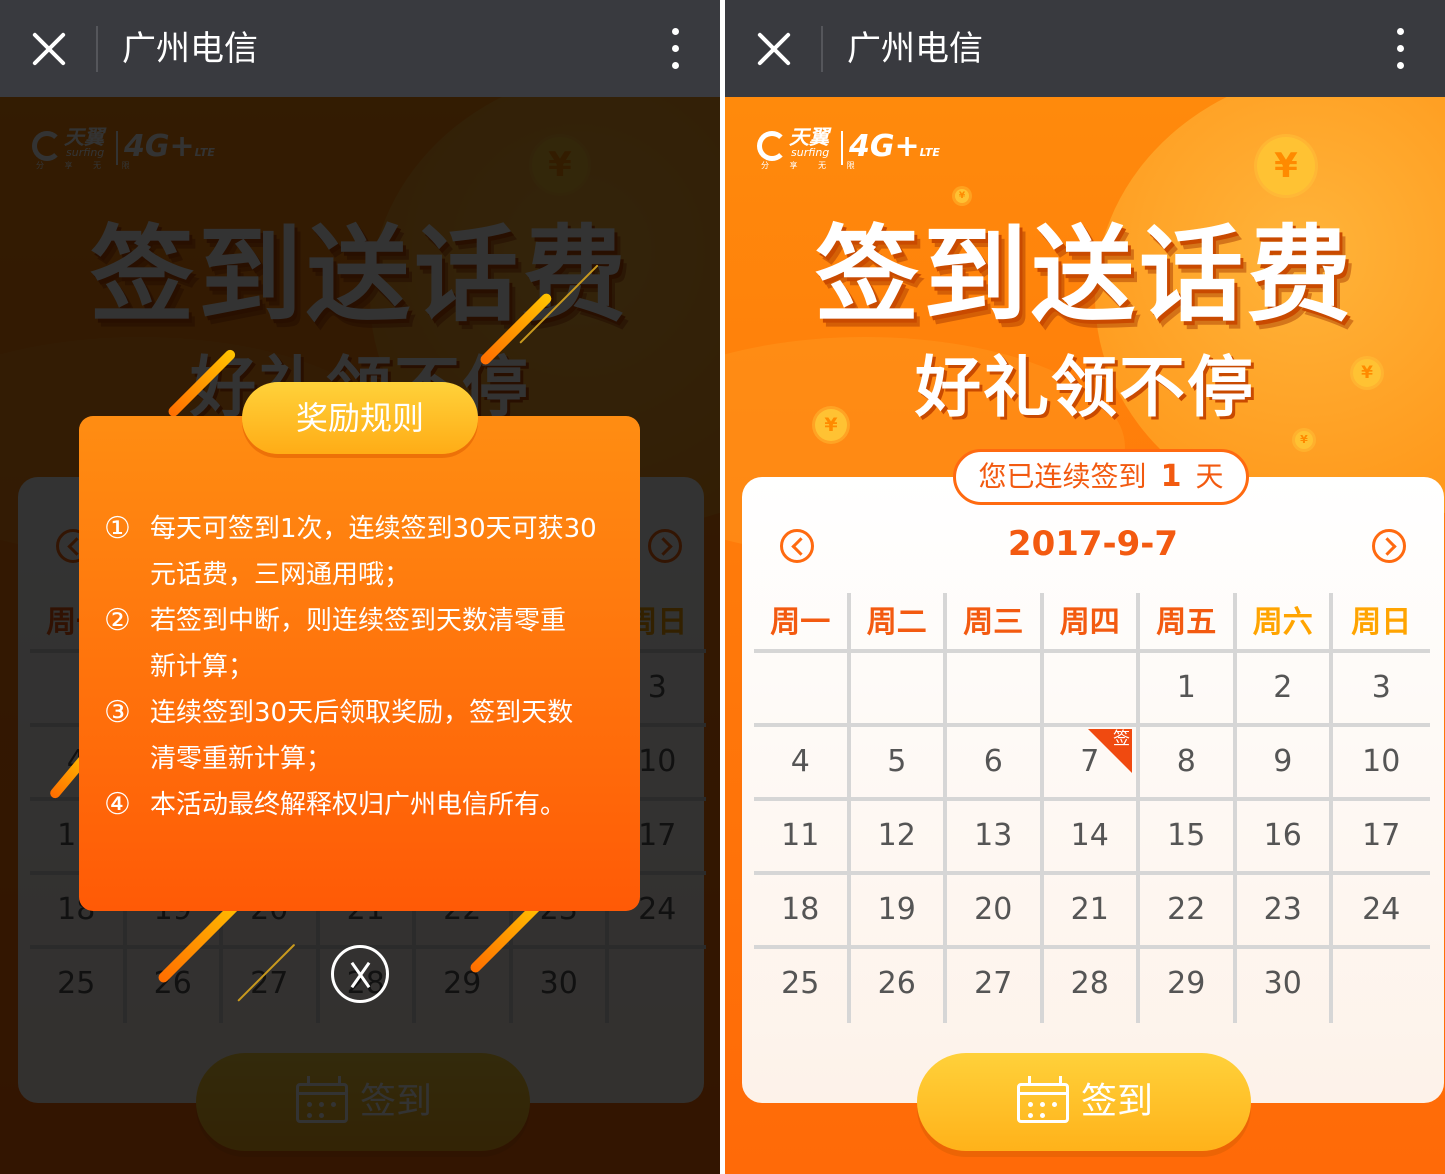 The width and height of the screenshot is (1445, 1174). I want to click on calendar-day-number: 25, so click(800, 983).